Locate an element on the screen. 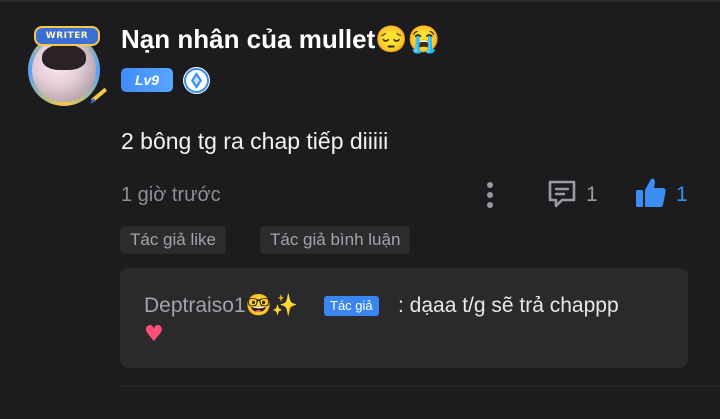 The image size is (720, 419). diamond-icon is located at coordinates (196, 80).